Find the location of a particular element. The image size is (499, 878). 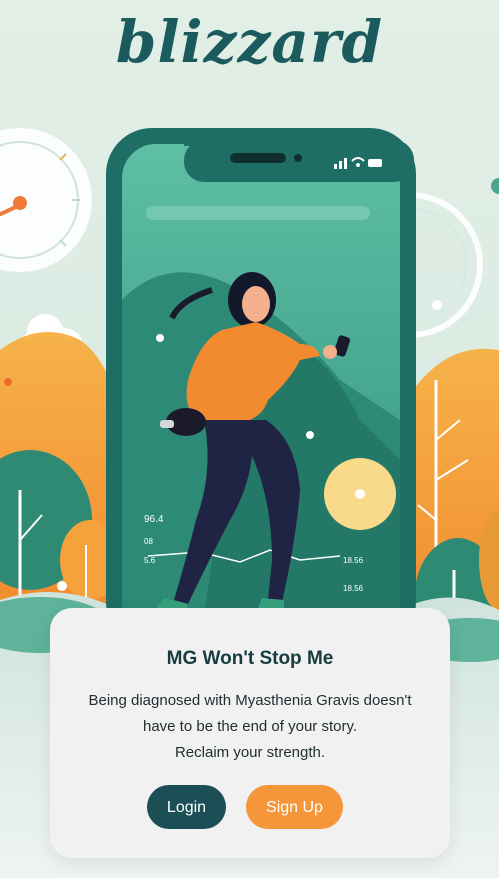

card-line-3: Reclaim your strength. is located at coordinates (250, 752).